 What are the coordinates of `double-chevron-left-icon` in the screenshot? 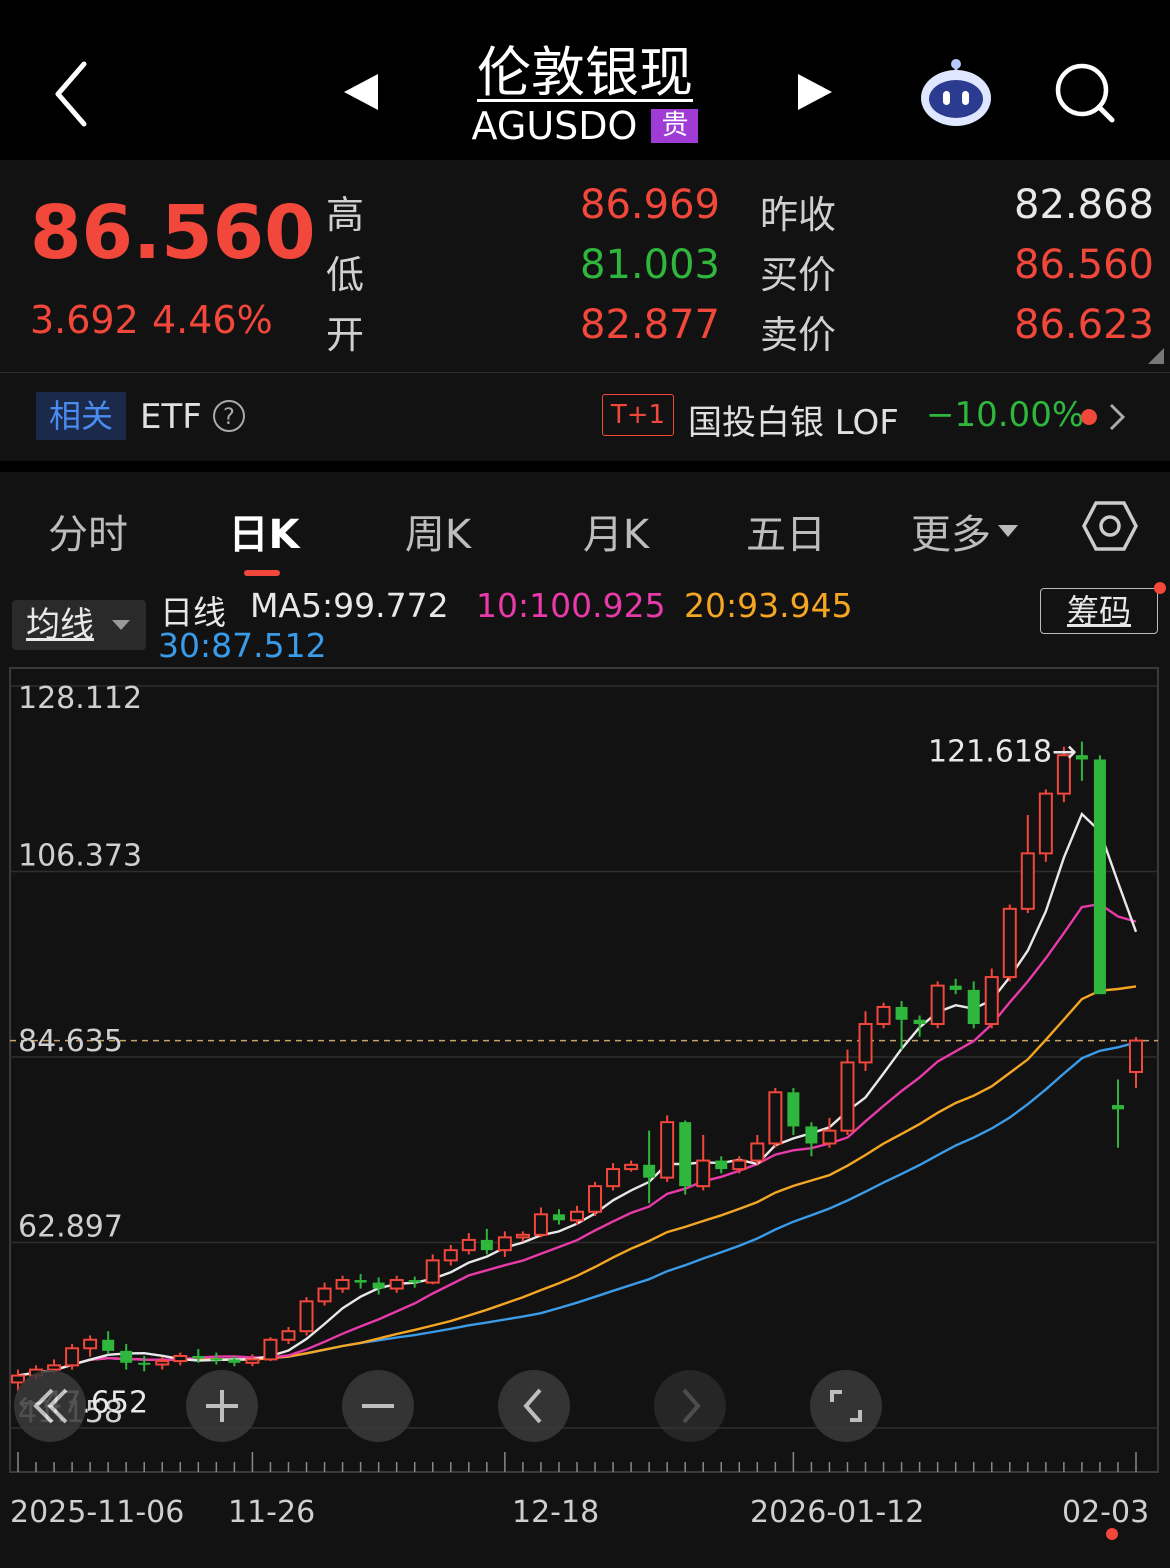 It's located at (50, 1406).